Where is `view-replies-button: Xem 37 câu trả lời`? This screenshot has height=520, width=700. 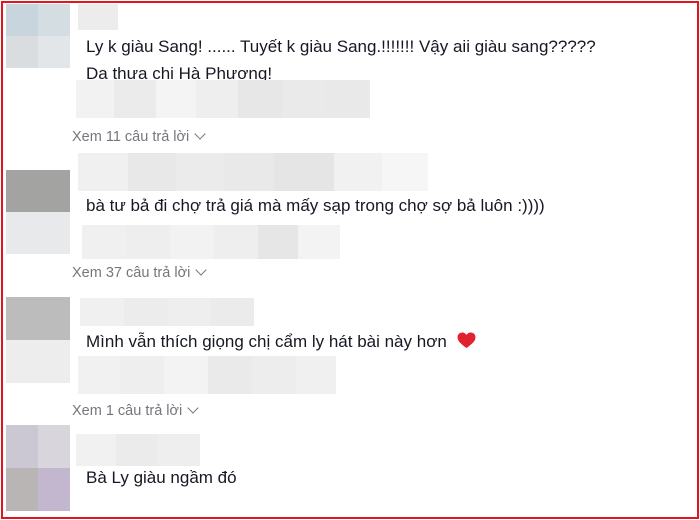
view-replies-button: Xem 37 câu trả lời is located at coordinates (139, 272).